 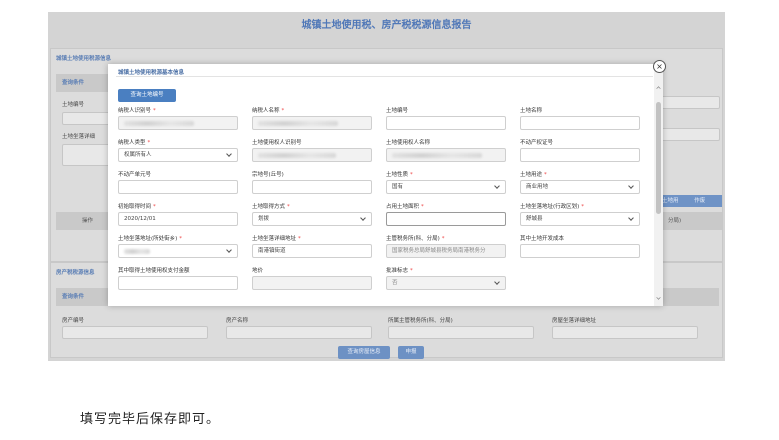 I want to click on house-tax-office-label: 所属主管税务所(科、分局), so click(x=420, y=321).